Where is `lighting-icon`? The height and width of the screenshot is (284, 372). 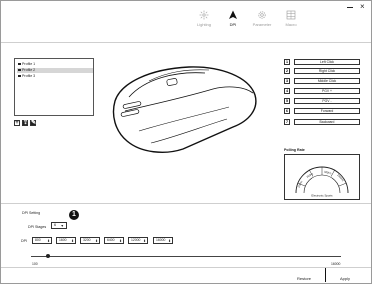 lighting-icon is located at coordinates (204, 15).